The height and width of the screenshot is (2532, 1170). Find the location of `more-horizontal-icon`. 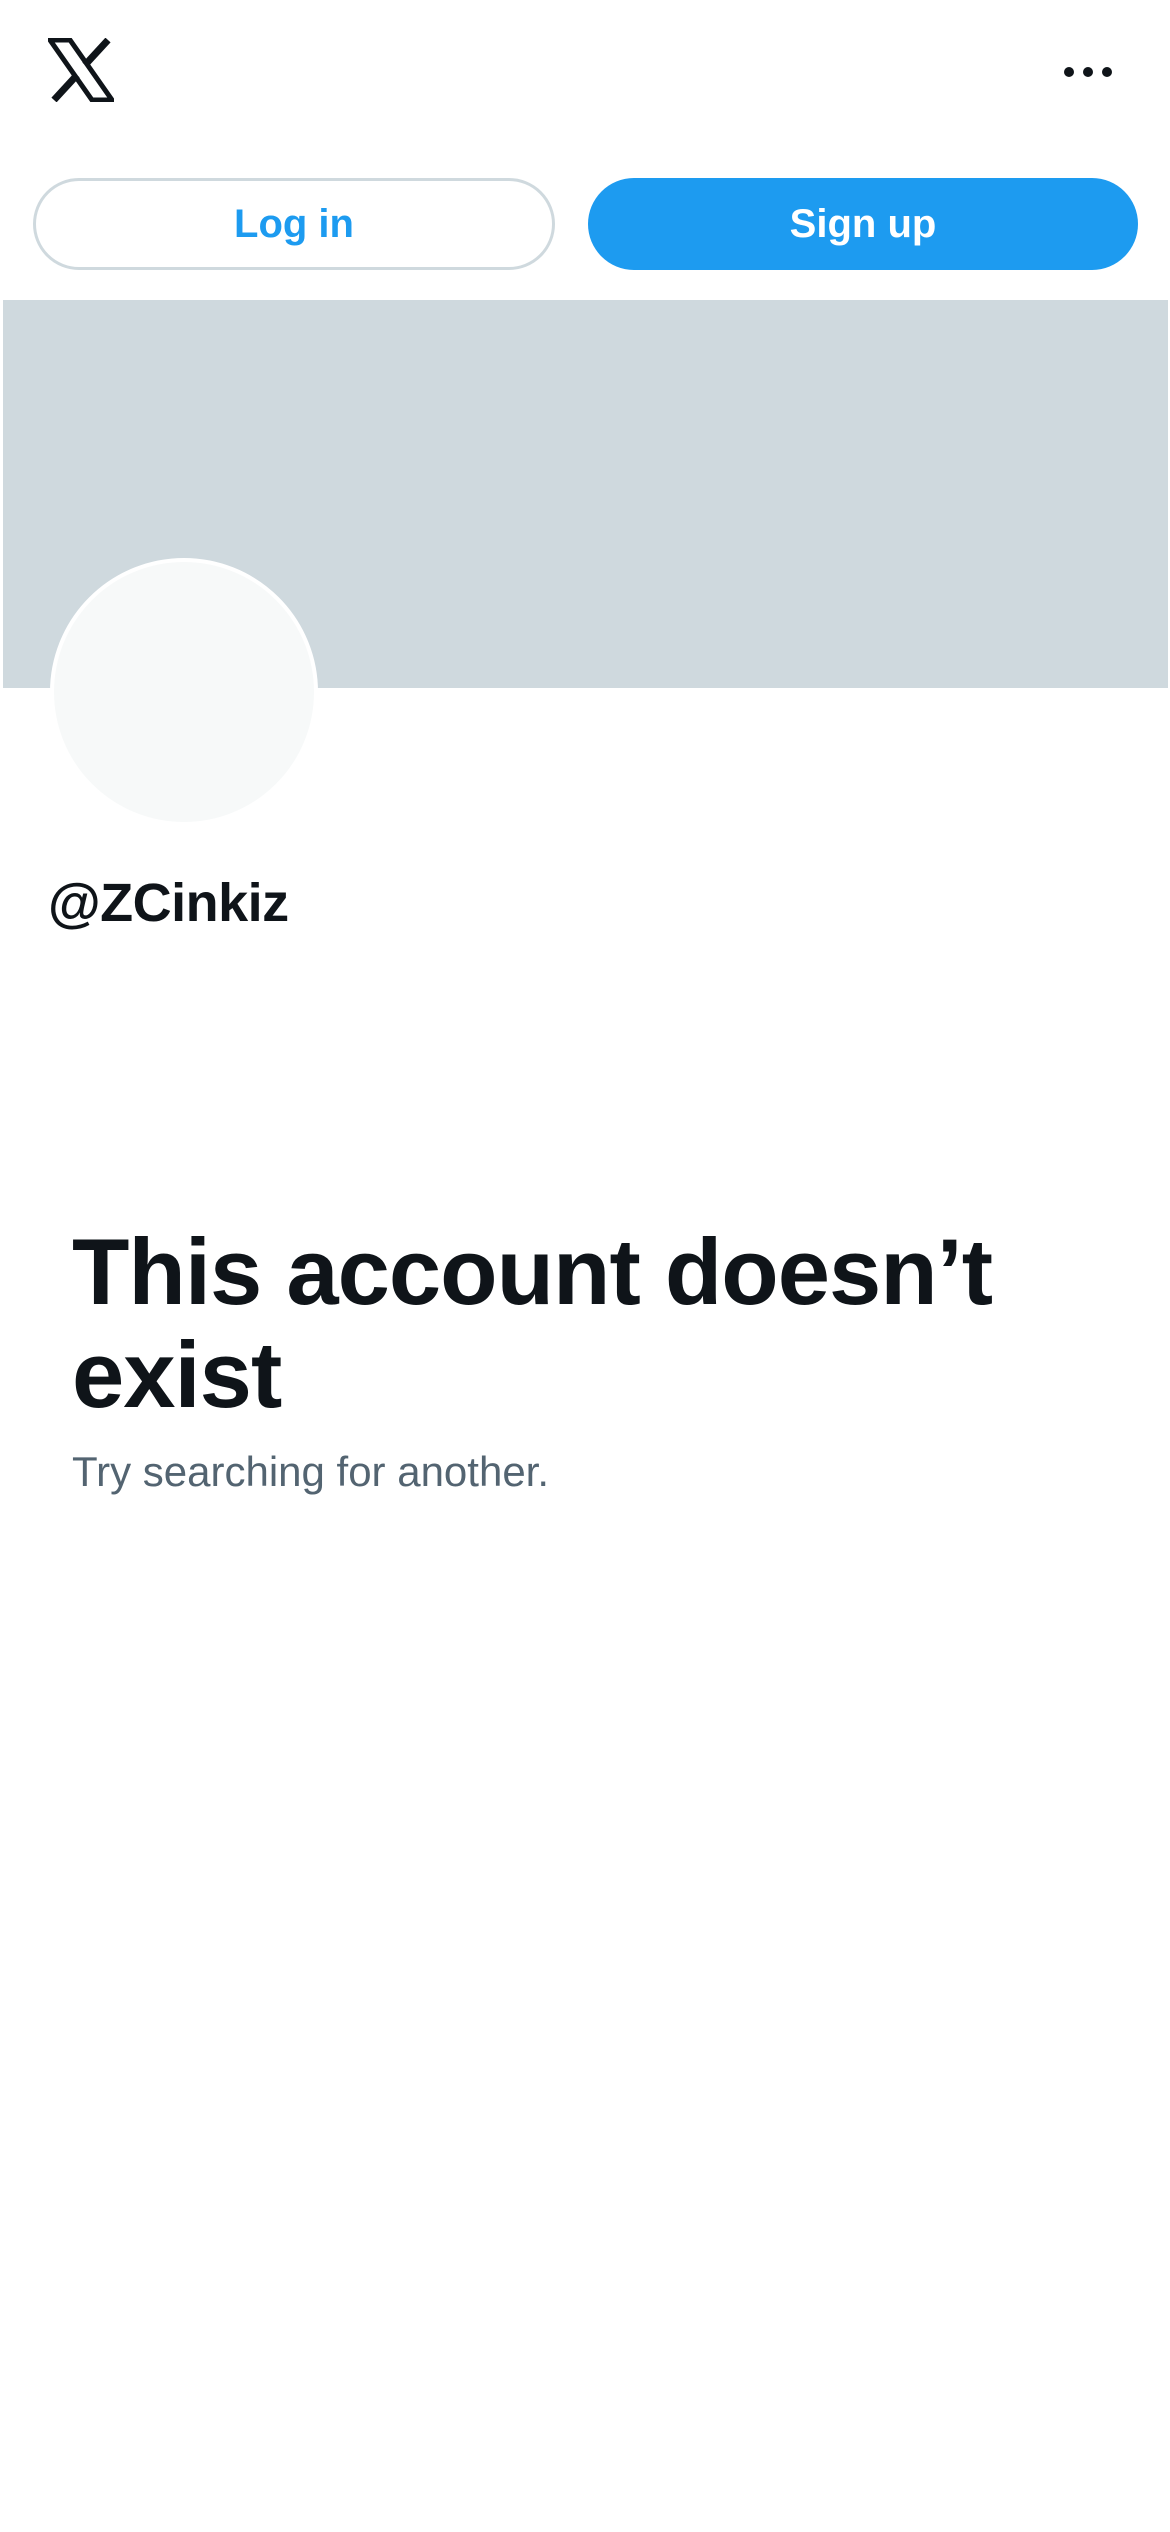

more-horizontal-icon is located at coordinates (1088, 72).